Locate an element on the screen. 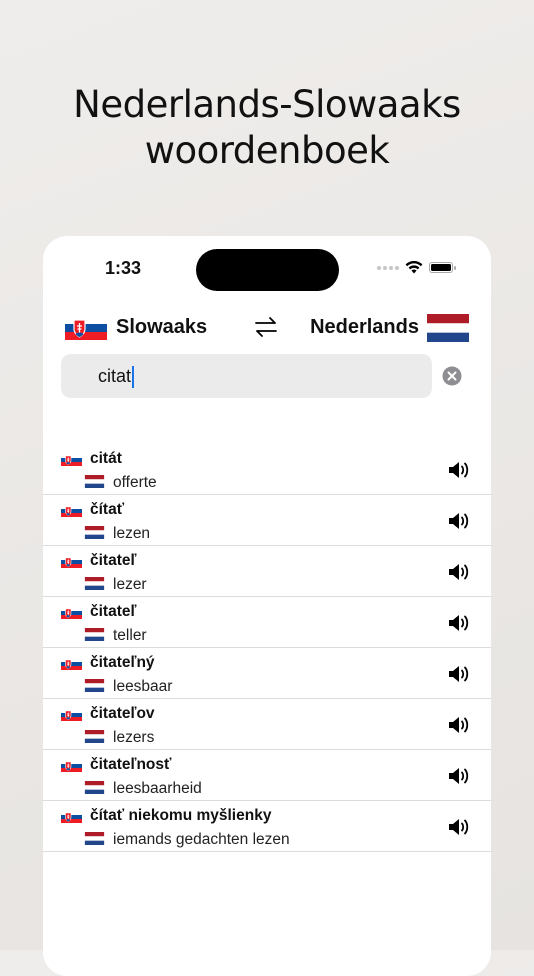 Image resolution: width=534 pixels, height=976 pixels. headline: Nederlands-Slowaaks woordenboek is located at coordinates (267, 128).